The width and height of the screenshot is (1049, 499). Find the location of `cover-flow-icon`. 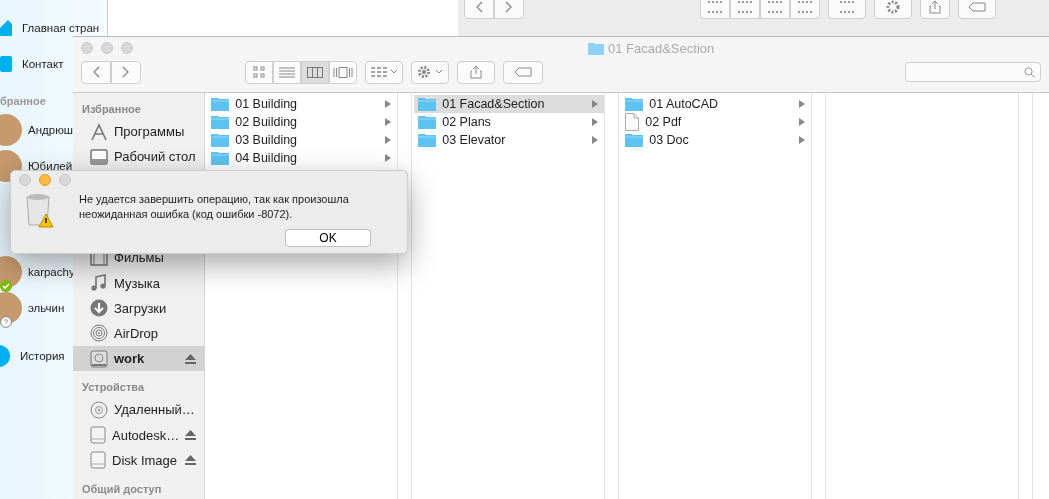

cover-flow-icon is located at coordinates (343, 72).